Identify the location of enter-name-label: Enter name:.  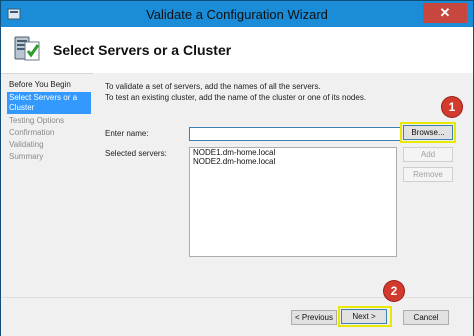
(127, 133).